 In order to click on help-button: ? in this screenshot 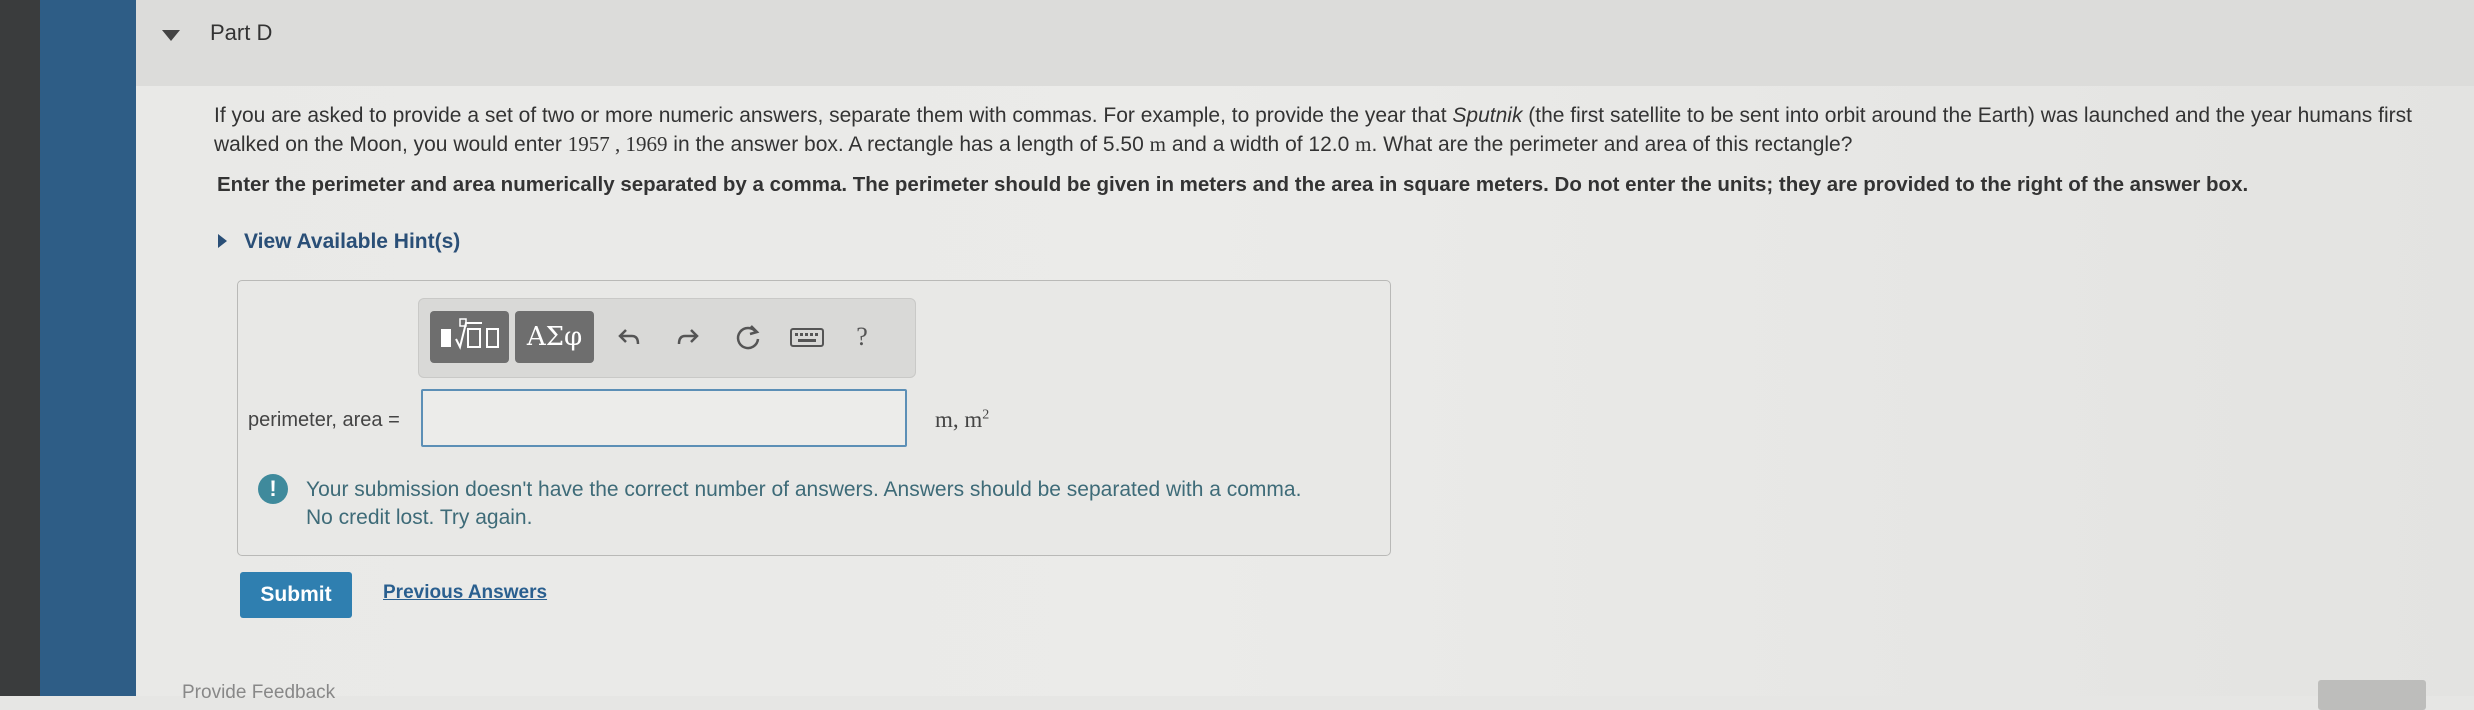, I will do `click(862, 337)`.